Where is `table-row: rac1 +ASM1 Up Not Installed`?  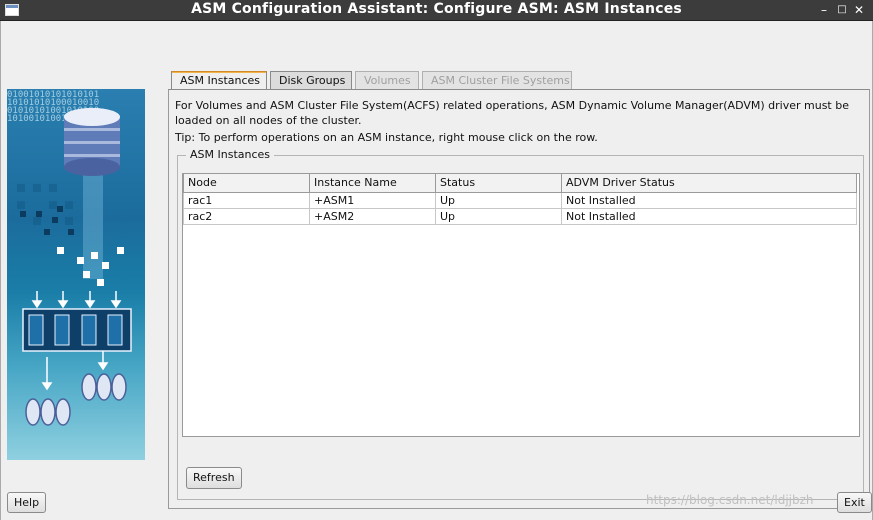
table-row: rac1 +ASM1 Up Not Installed is located at coordinates (520, 200).